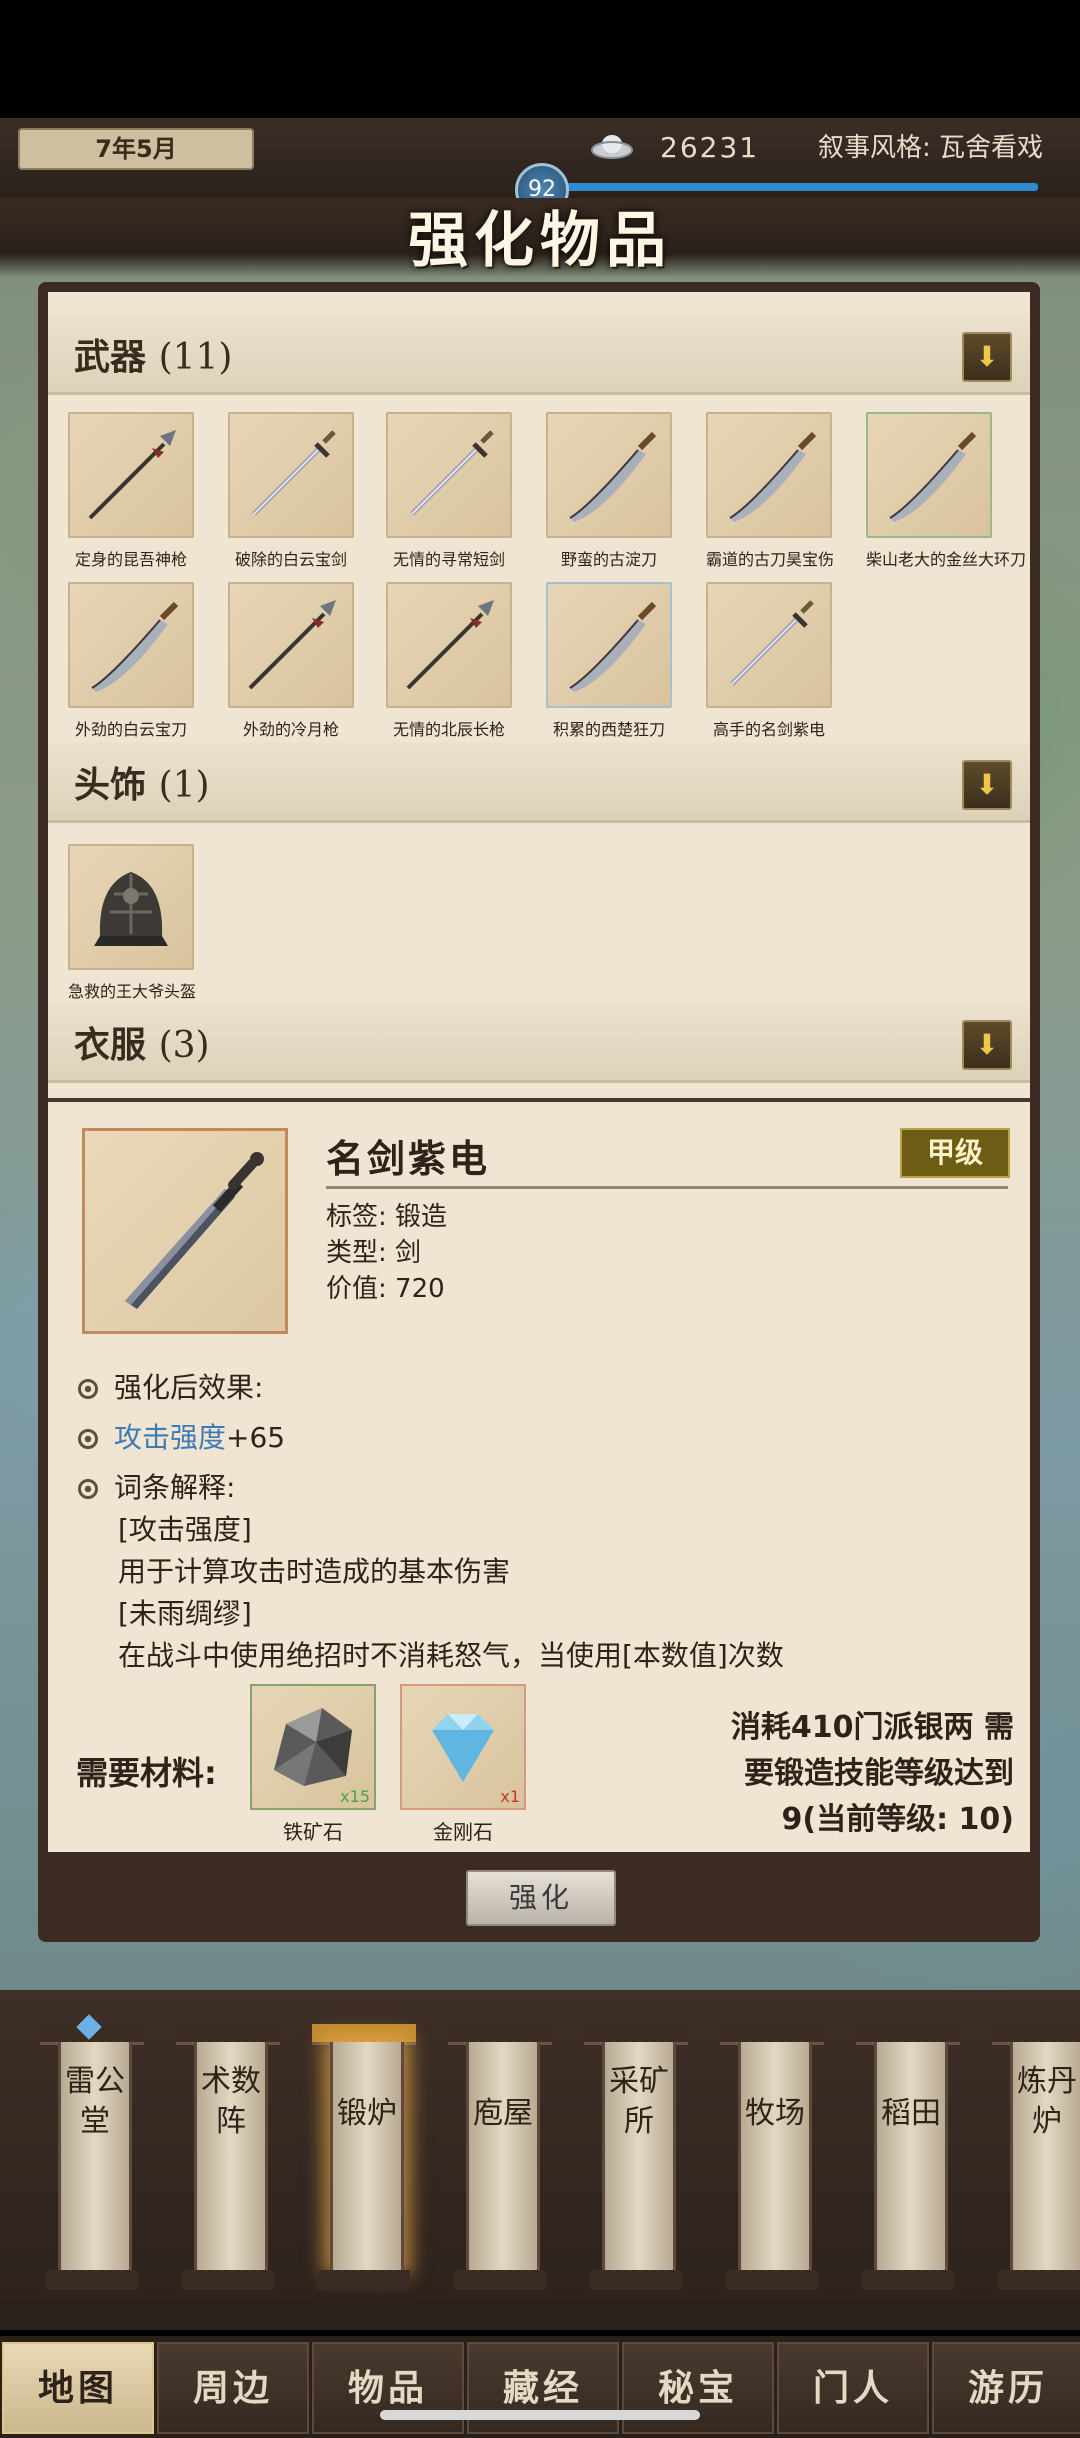  I want to click on selected-item-image, so click(185, 1231).